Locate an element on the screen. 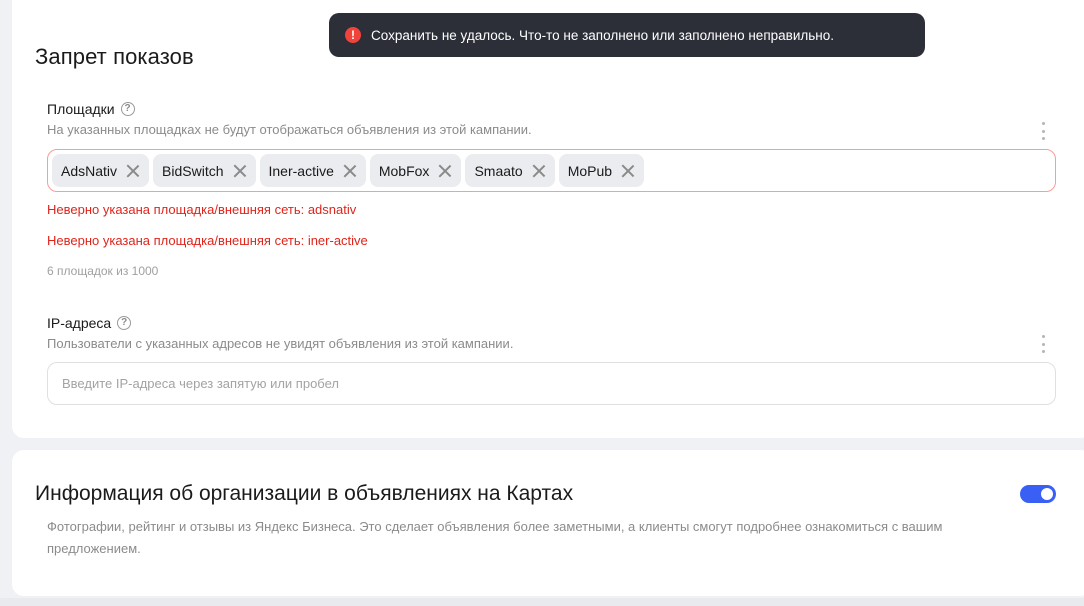  error-icon: ! is located at coordinates (353, 35).